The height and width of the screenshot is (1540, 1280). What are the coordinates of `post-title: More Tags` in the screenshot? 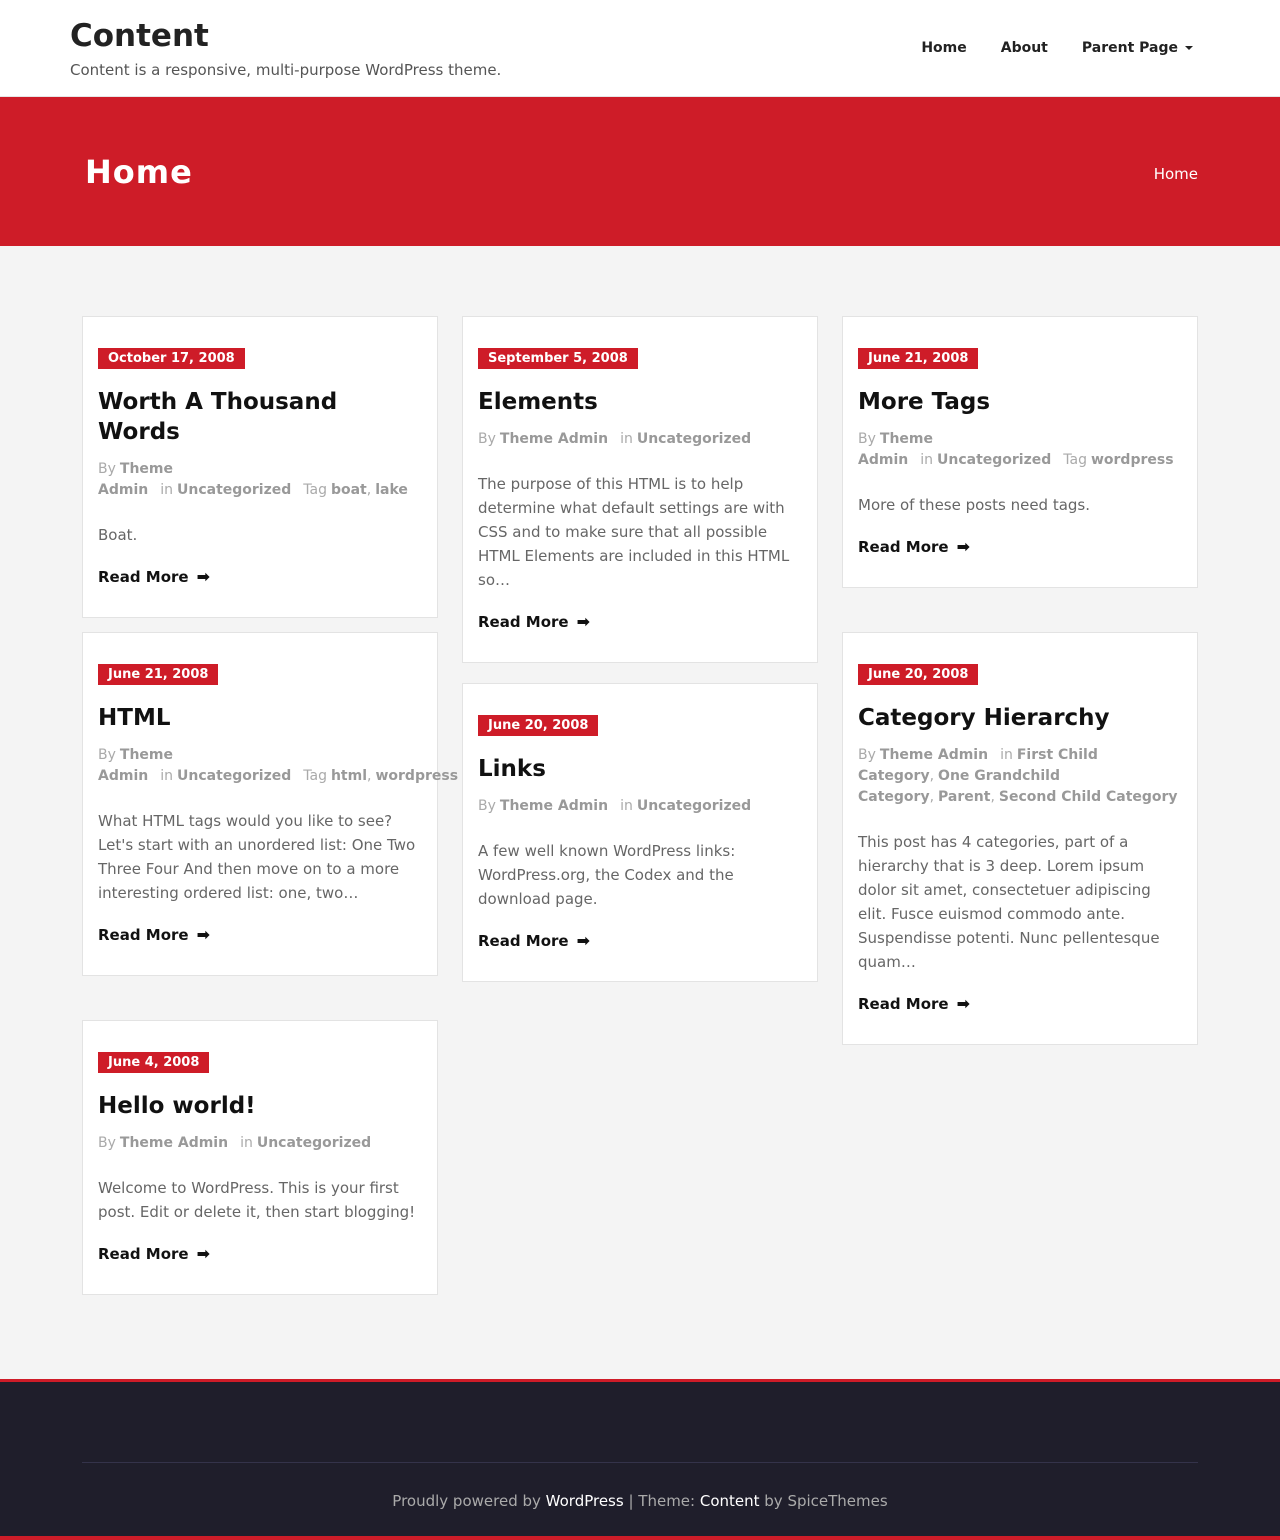 It's located at (1020, 402).